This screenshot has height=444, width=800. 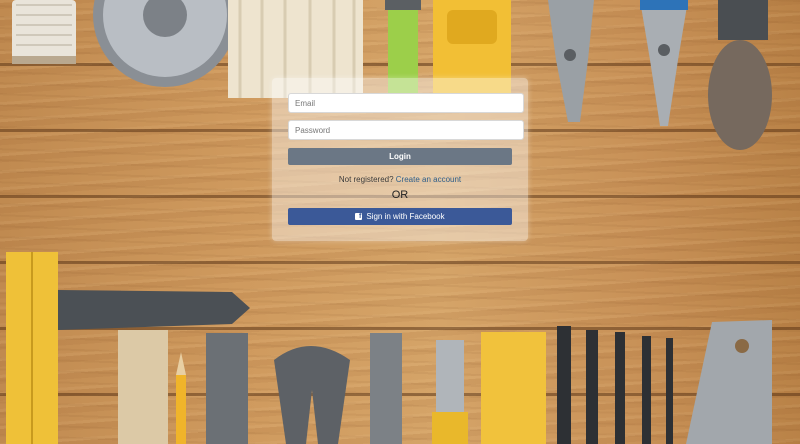 What do you see at coordinates (359, 216) in the screenshot?
I see `facebook-icon: f` at bounding box center [359, 216].